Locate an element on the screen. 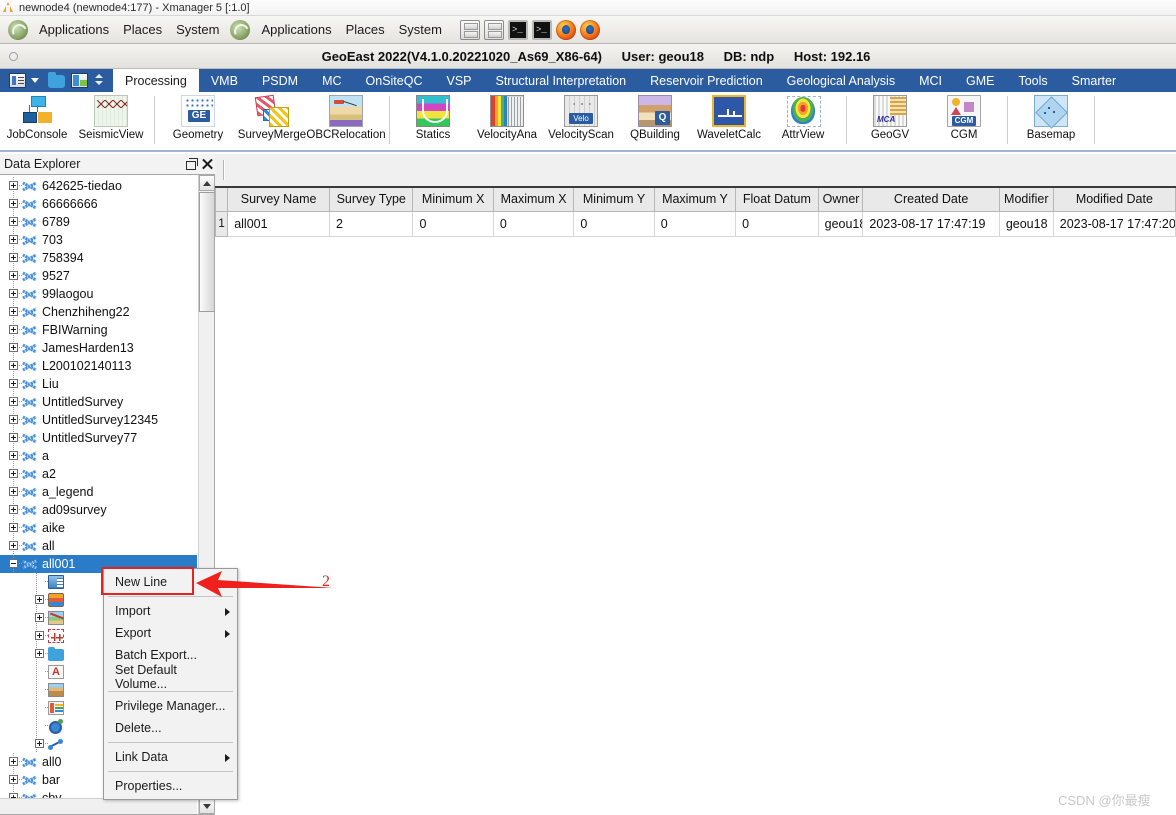  tree-item-a-legend: a_legend is located at coordinates (98, 492).